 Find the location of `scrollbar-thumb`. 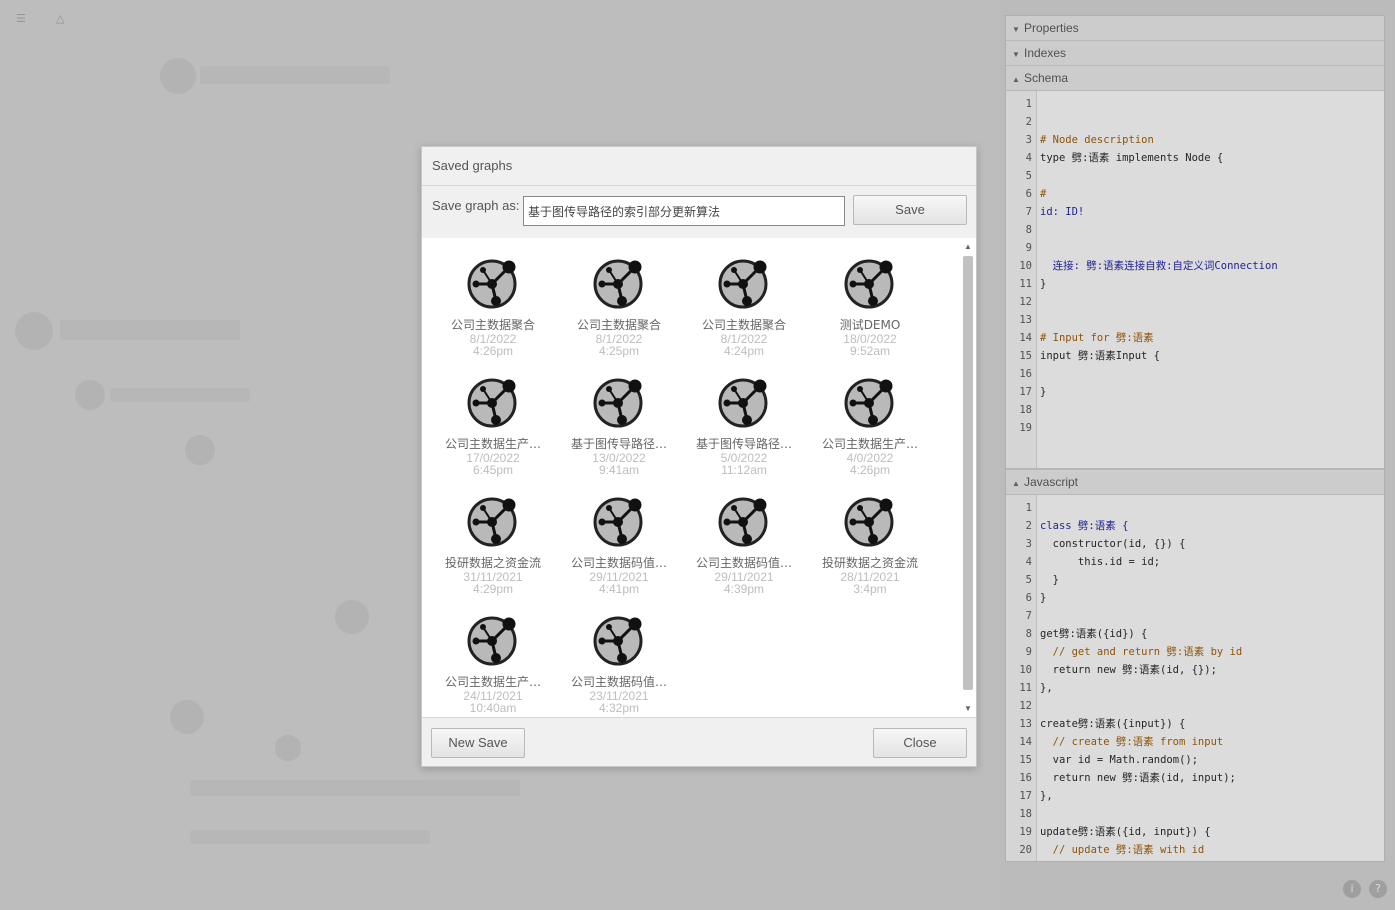

scrollbar-thumb is located at coordinates (968, 473).